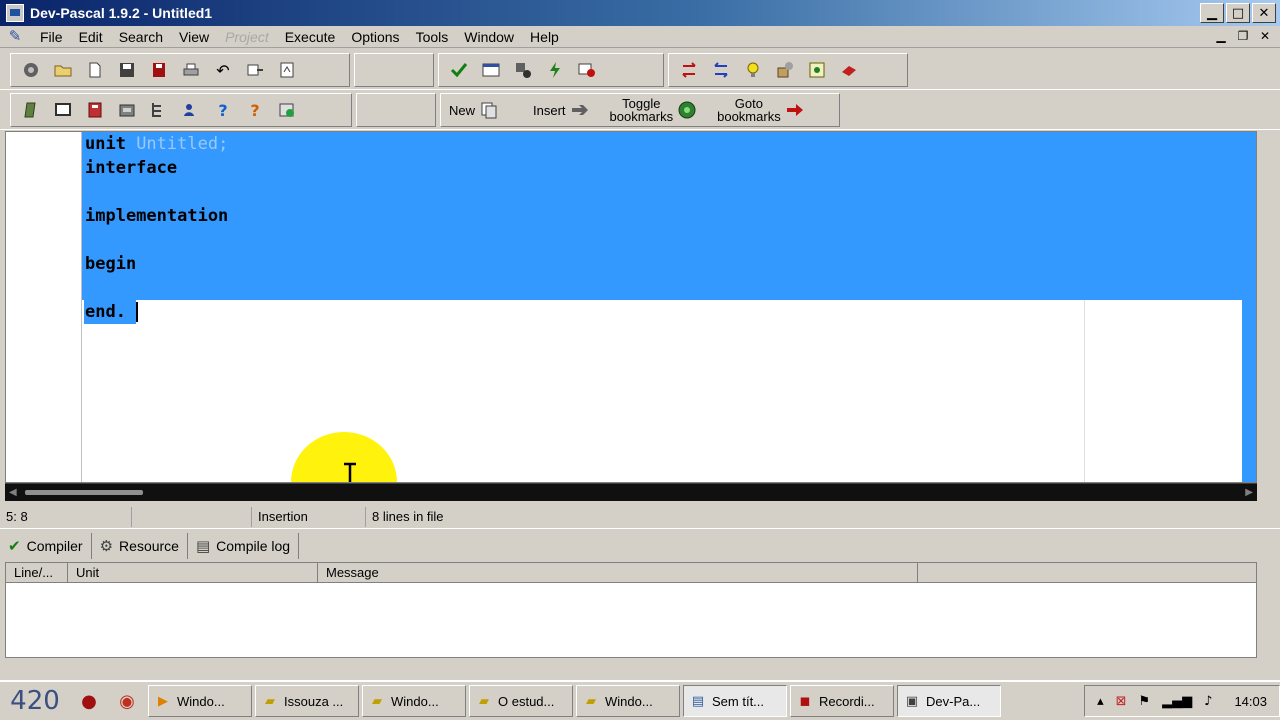 The height and width of the screenshot is (720, 1280). What do you see at coordinates (631, 492) in the screenshot?
I see `horizontal-scrollbar: ◀ ▶` at bounding box center [631, 492].